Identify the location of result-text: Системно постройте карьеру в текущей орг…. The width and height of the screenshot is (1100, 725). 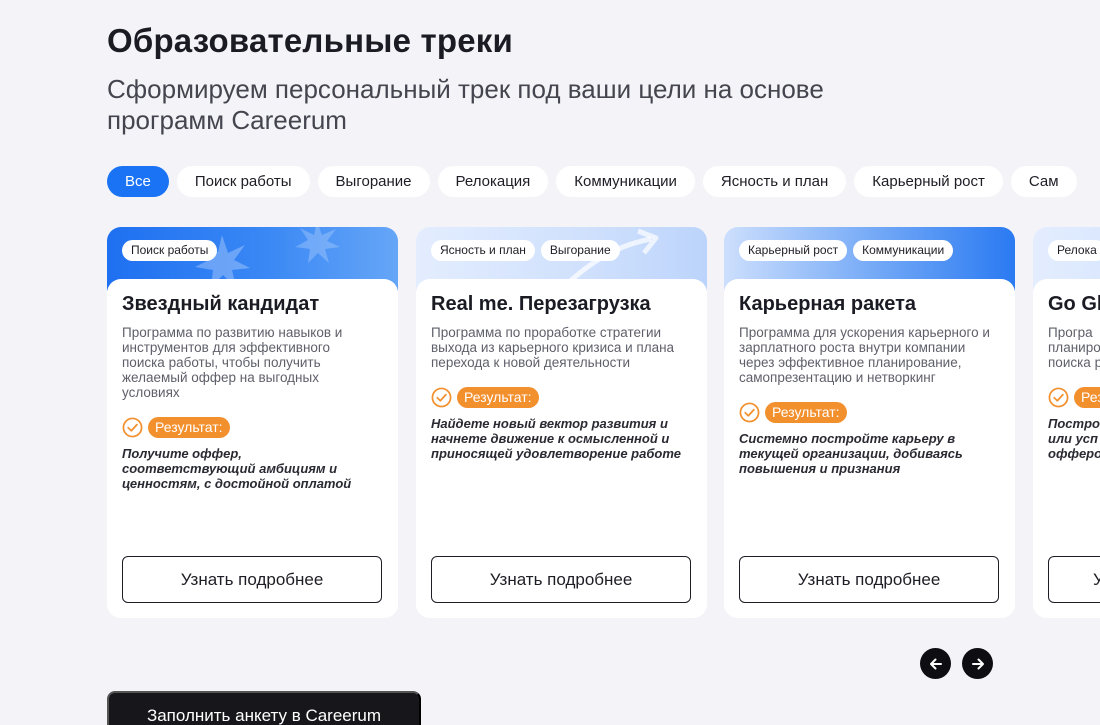
(851, 453).